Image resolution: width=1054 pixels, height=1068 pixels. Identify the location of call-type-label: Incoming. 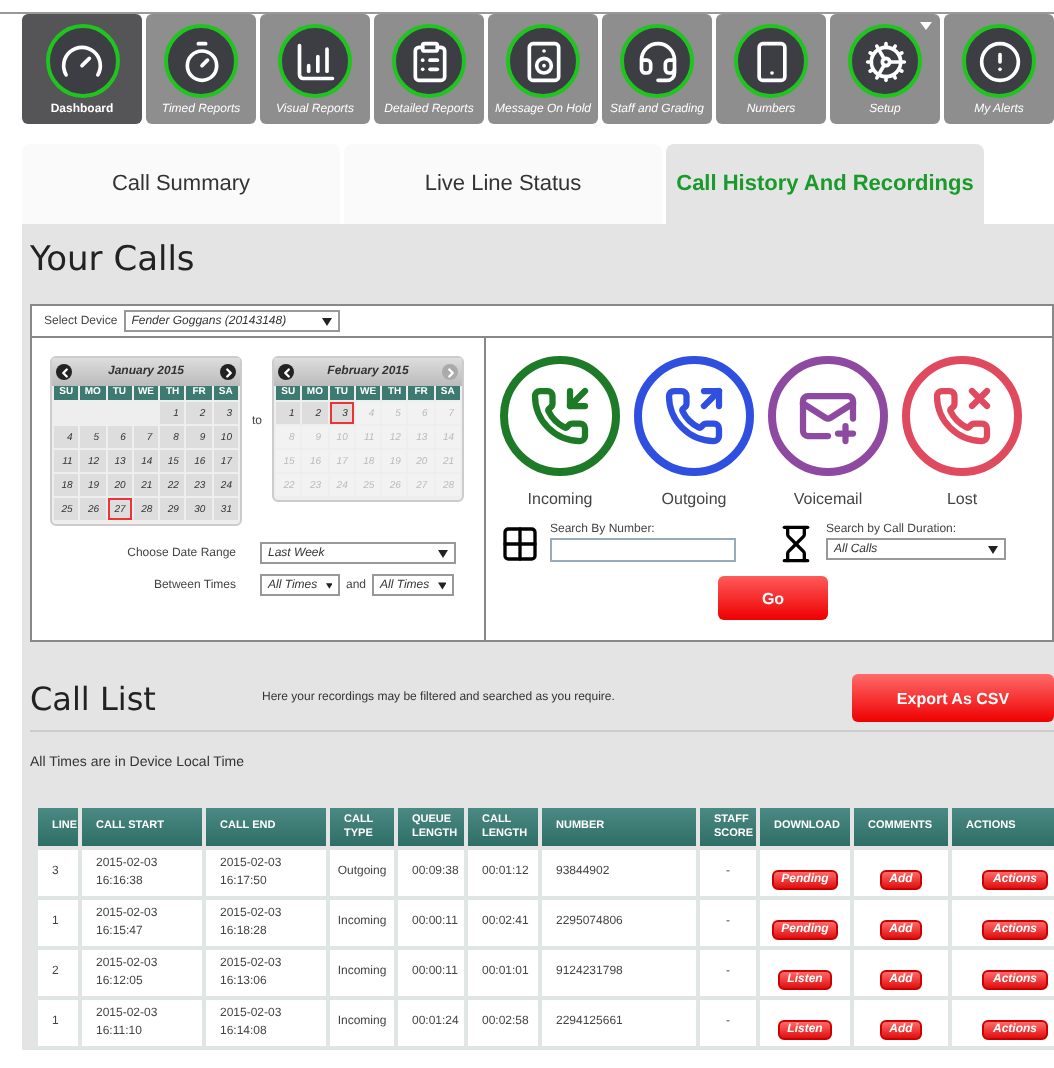
(560, 499).